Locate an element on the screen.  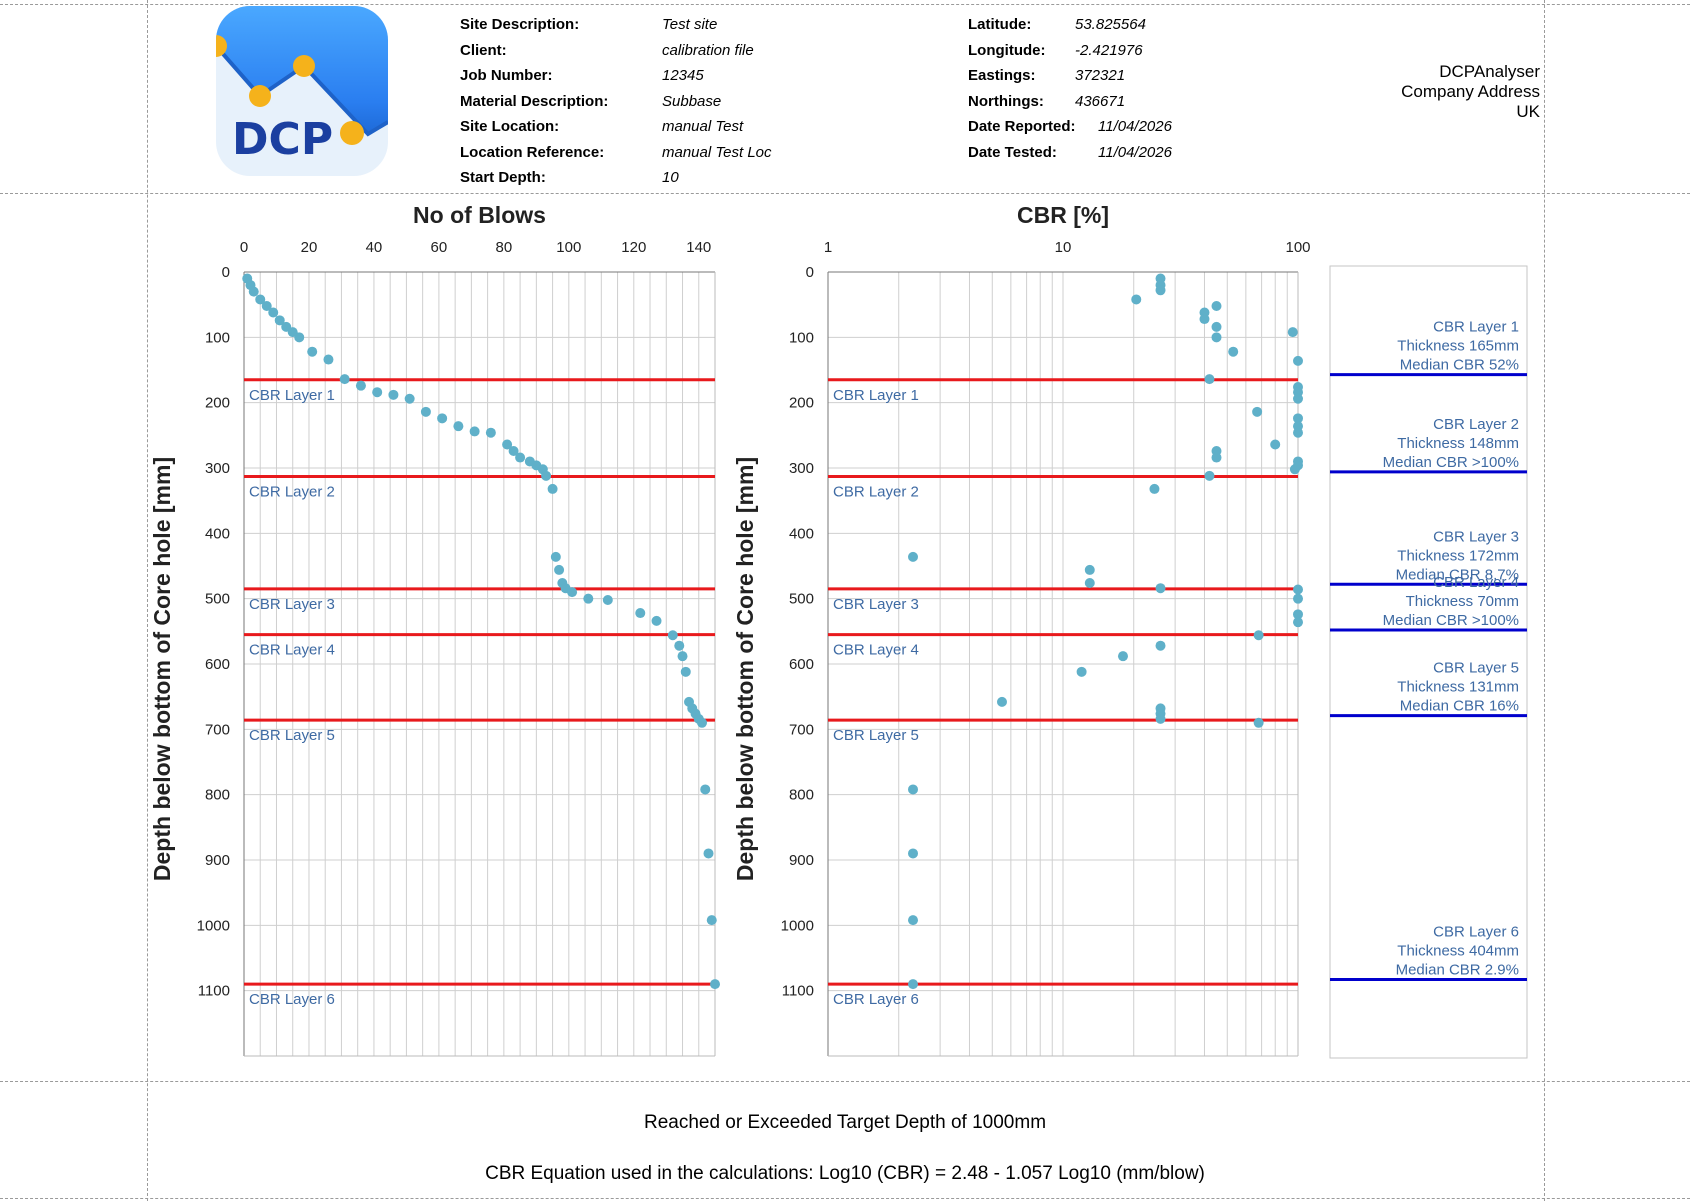
summary-layer-name: CBR Layer 1 is located at coordinates (1476, 327).